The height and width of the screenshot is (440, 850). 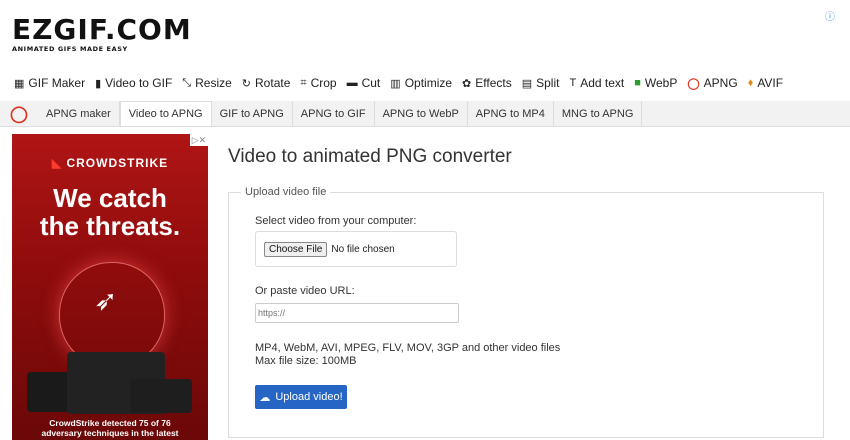 I want to click on nav-split: ▤ Split, so click(x=541, y=83).